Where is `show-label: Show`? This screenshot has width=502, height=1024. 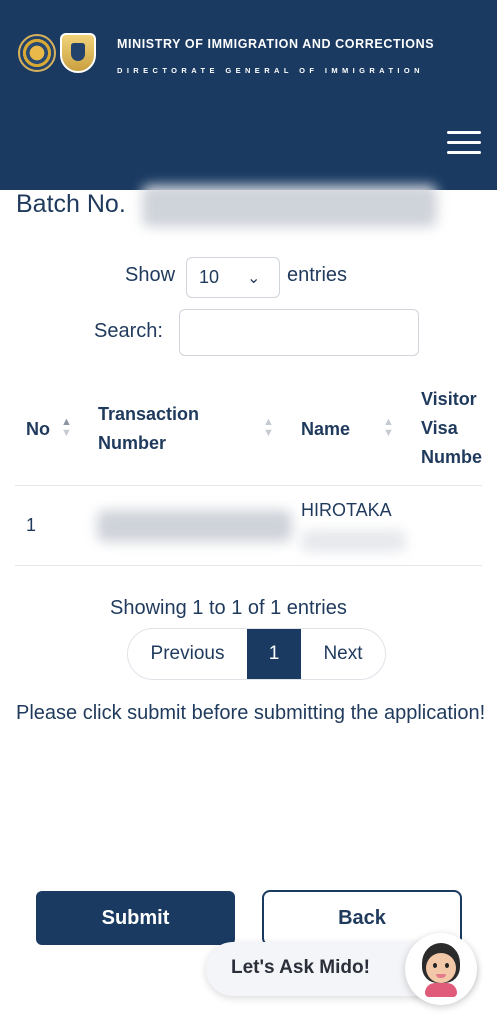
show-label: Show is located at coordinates (150, 275).